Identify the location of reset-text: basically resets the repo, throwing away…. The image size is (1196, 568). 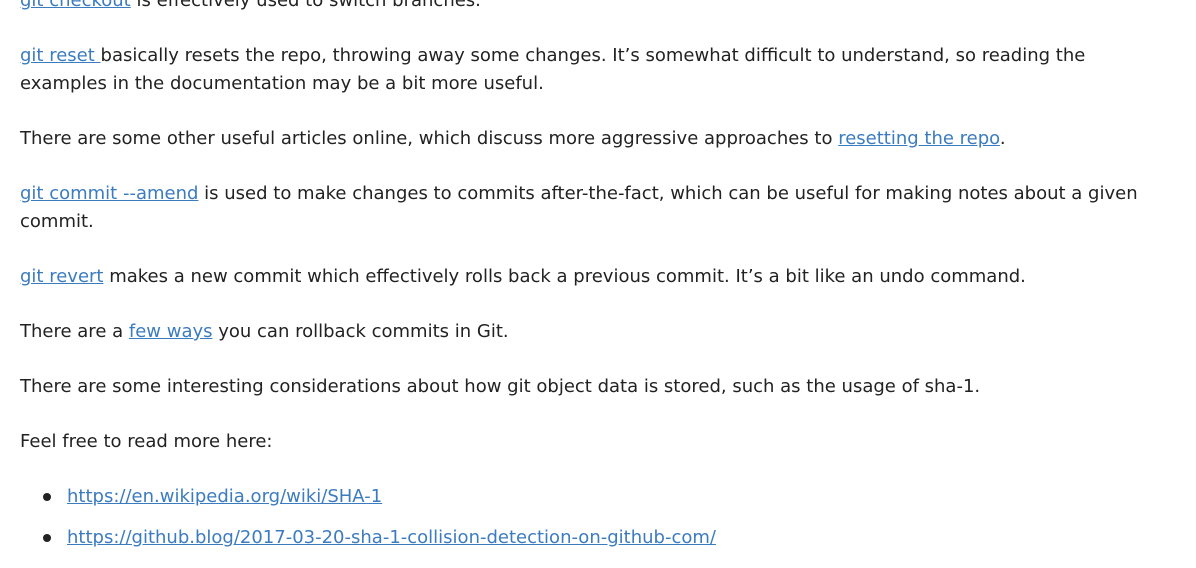
(553, 69).